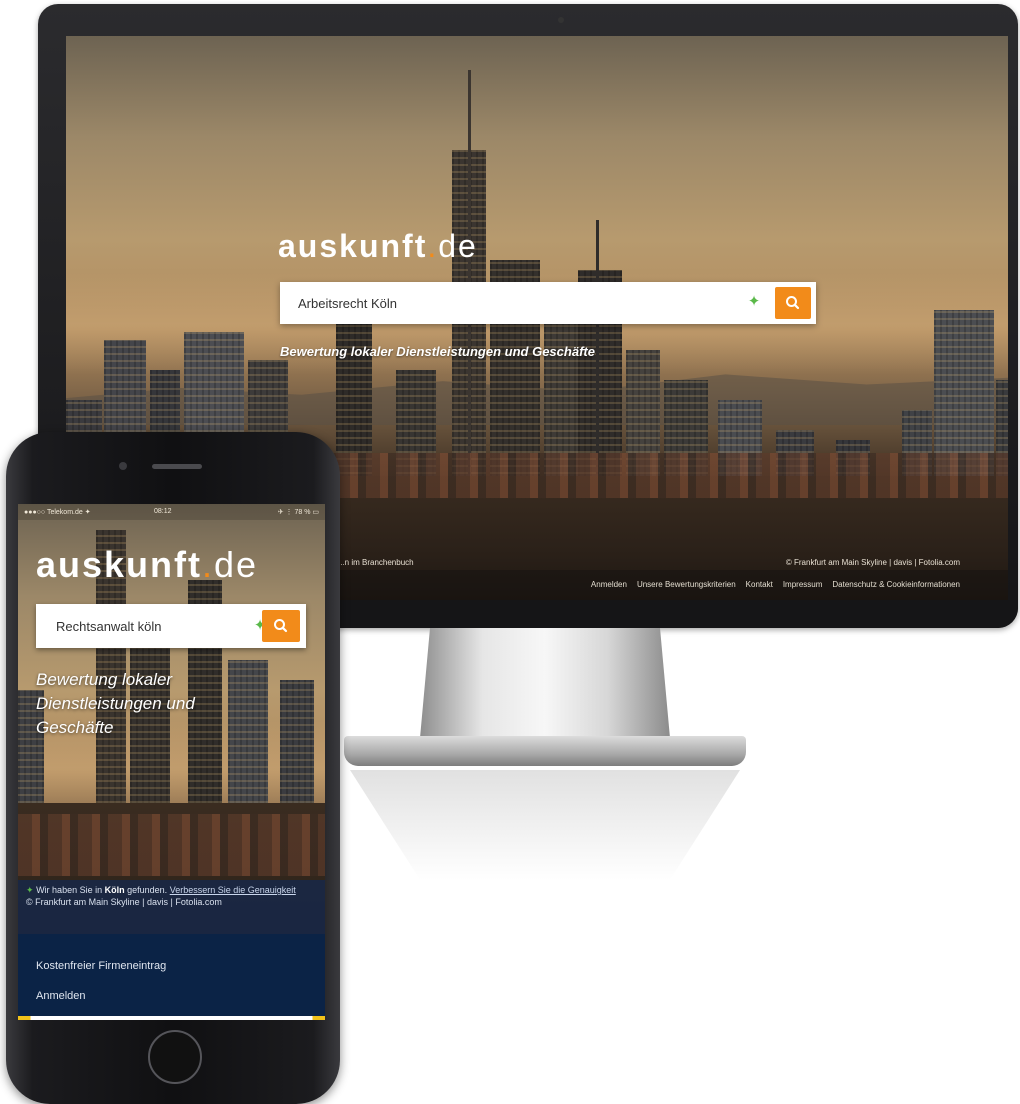 The height and width of the screenshot is (1104, 1020). I want to click on menu-item-anmelden: Anmelden, so click(61, 996).